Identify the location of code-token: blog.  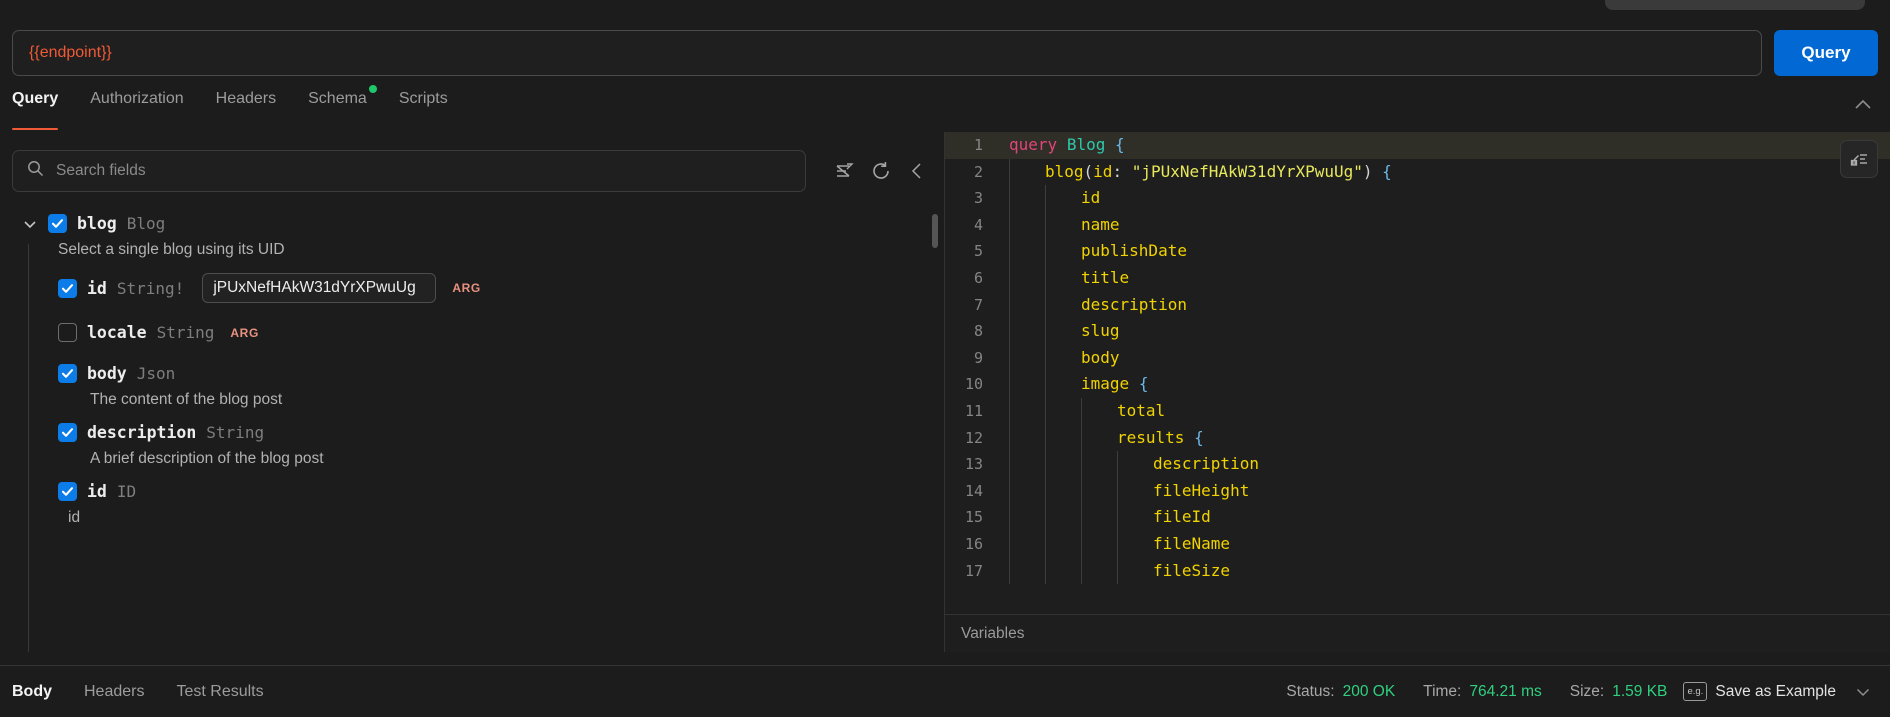
(1064, 171).